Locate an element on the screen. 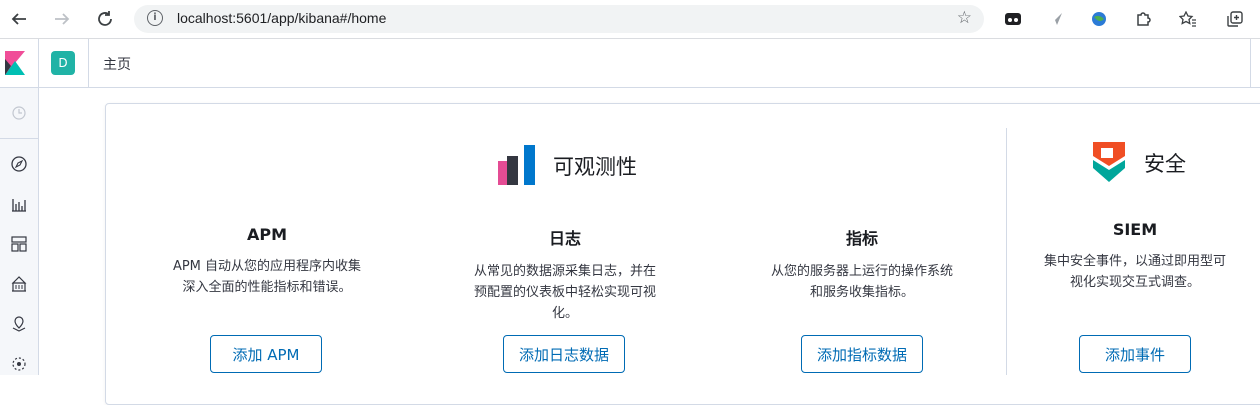 This screenshot has height=405, width=1260. space-avatar: D is located at coordinates (63, 63).